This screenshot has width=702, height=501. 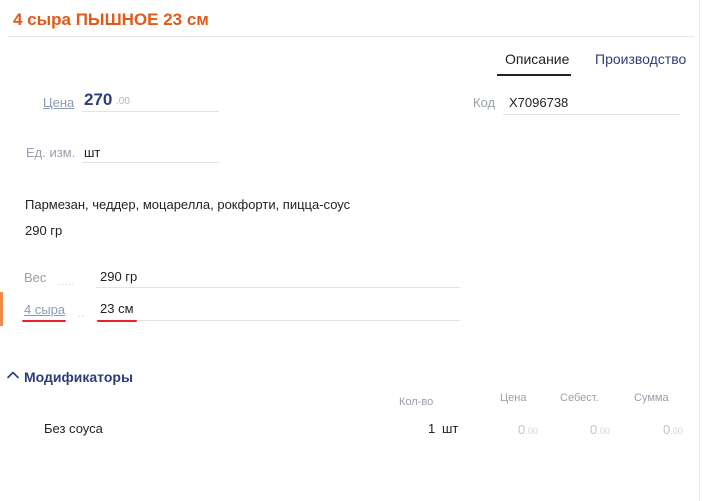 I want to click on column-header-price: Цена, so click(x=513, y=398).